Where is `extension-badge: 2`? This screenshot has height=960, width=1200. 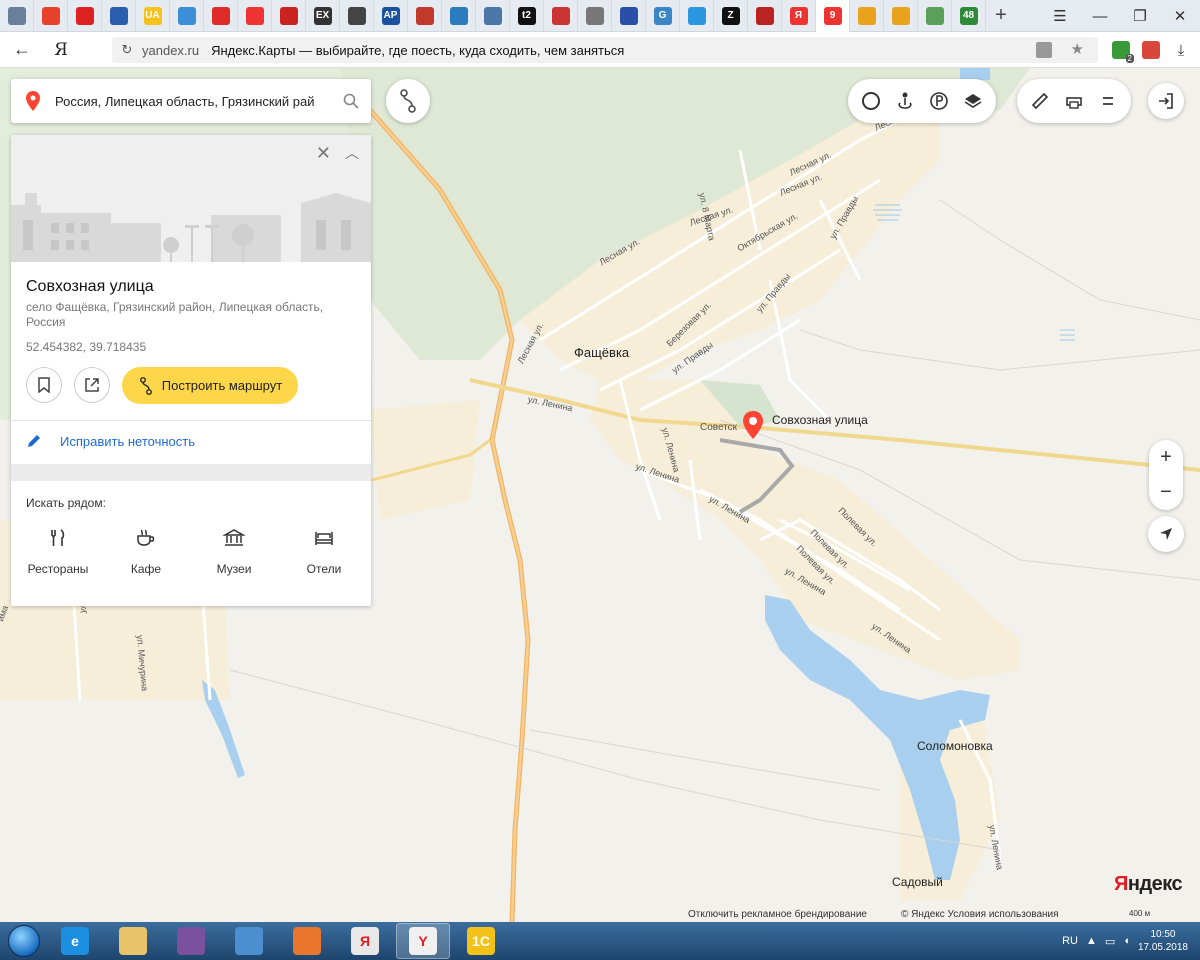 extension-badge: 2 is located at coordinates (1129, 58).